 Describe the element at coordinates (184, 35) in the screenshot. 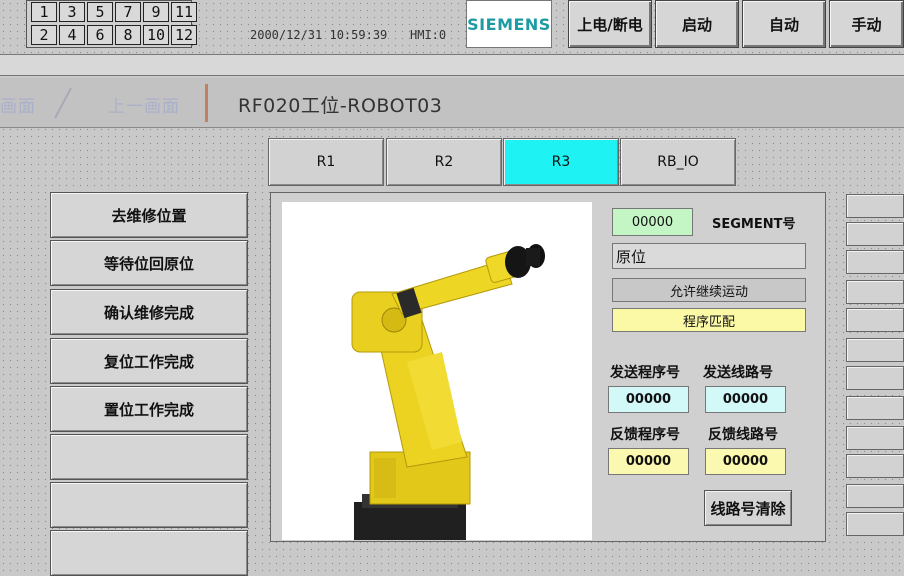

I see `screen-number-12: 12` at that location.